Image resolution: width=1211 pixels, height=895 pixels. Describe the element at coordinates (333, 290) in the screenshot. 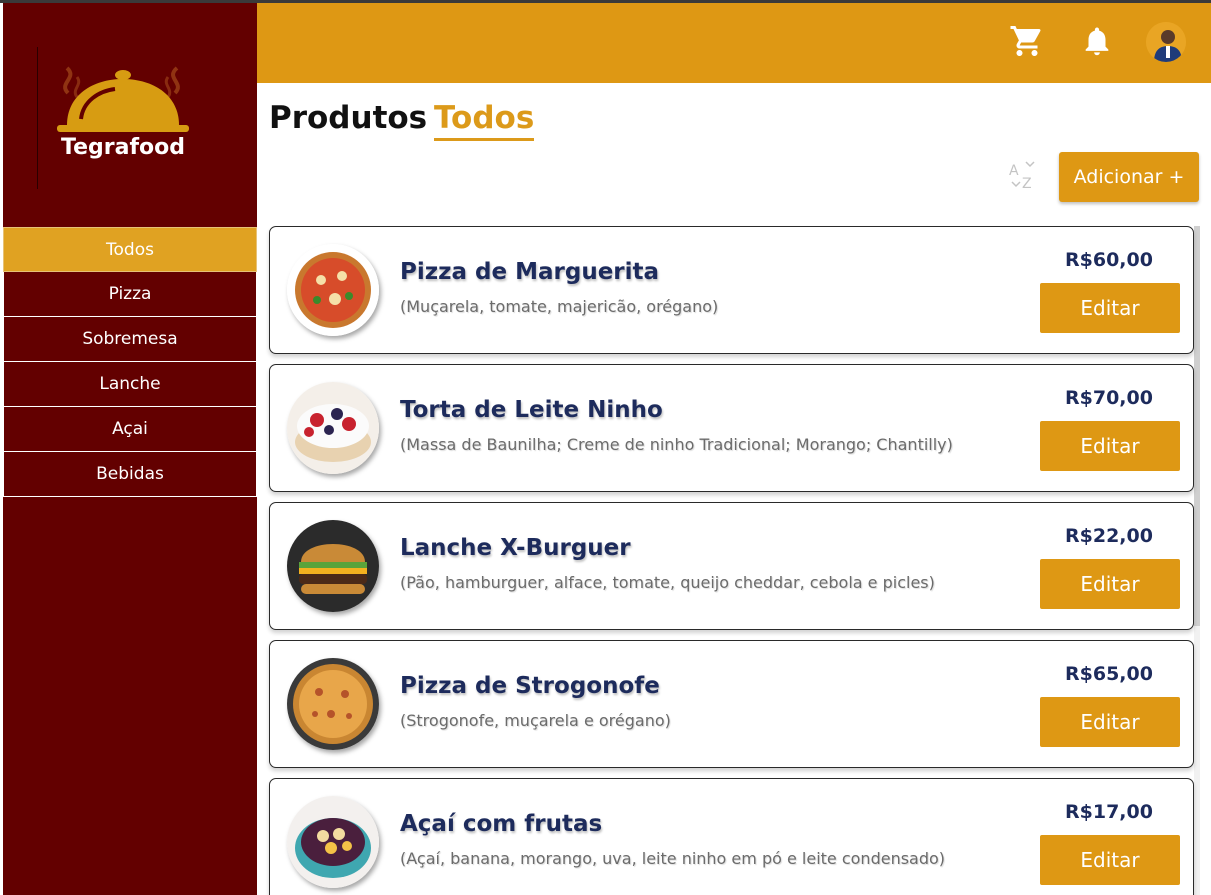

I see `product-image-pizza` at that location.